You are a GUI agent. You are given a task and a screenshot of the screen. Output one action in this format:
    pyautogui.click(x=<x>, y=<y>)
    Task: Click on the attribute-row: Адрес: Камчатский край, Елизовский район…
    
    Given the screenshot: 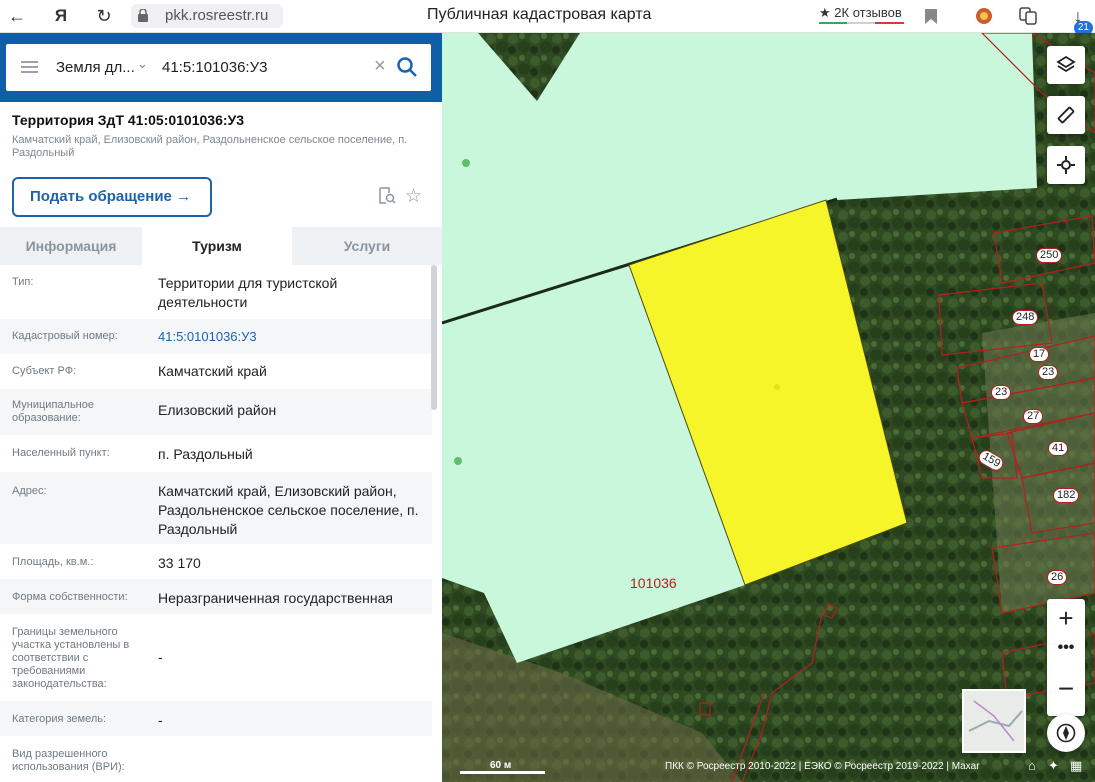 What is the action you would take?
    pyautogui.click(x=216, y=508)
    